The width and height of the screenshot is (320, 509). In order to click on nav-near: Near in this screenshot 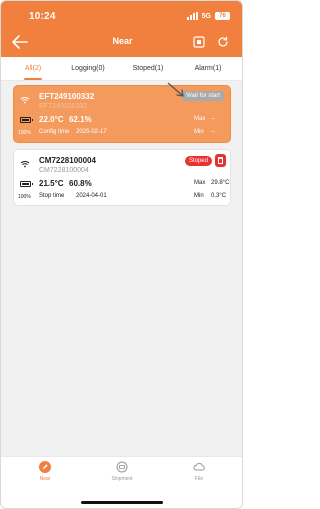, I will do `click(45, 476)`.